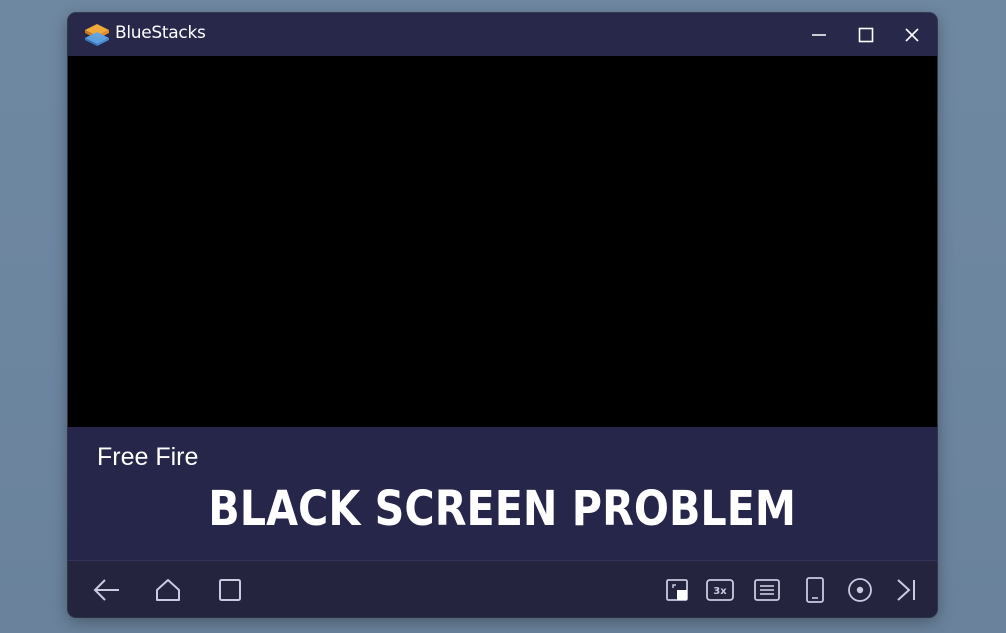  Describe the element at coordinates (502, 509) in the screenshot. I see `headline: BLACK SCREEN PROBLEM` at that location.